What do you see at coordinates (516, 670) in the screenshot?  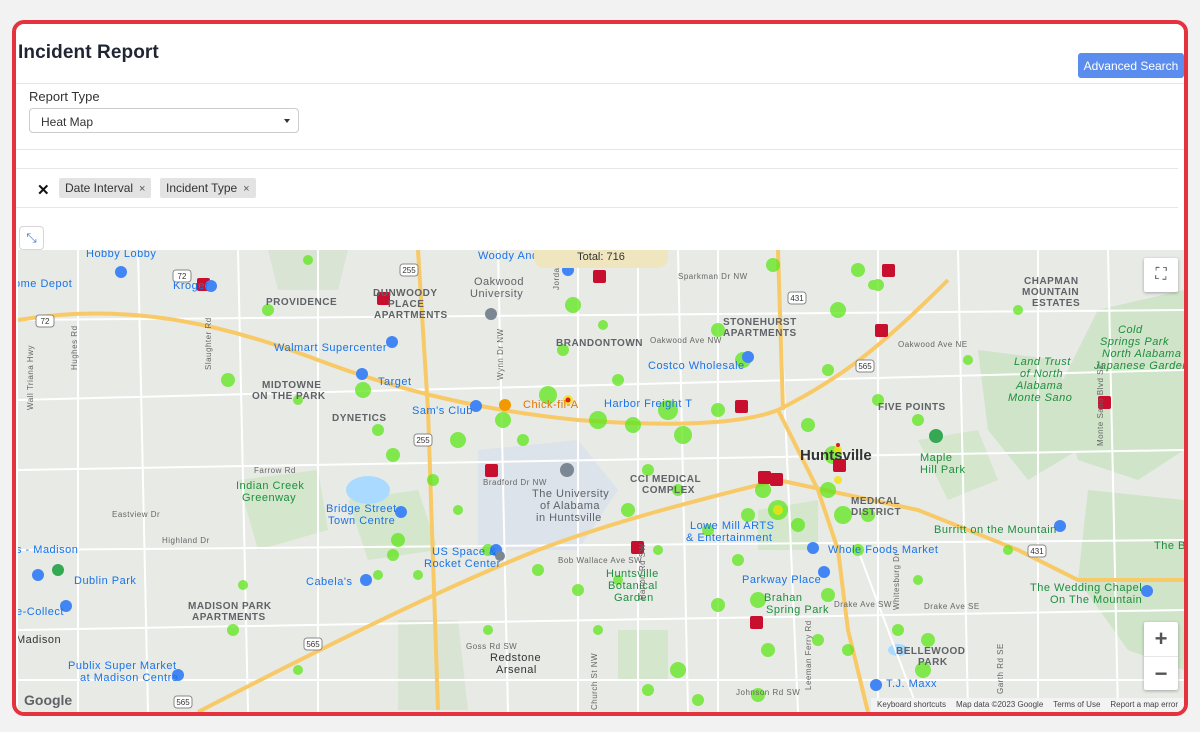 I see `place-label: Arsenal` at bounding box center [516, 670].